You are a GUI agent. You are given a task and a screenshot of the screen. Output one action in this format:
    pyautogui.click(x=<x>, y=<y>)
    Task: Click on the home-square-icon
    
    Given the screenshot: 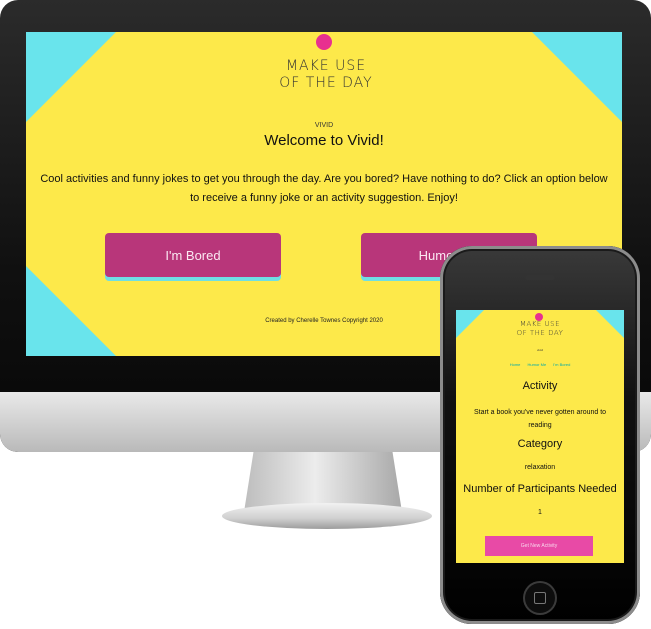 What is the action you would take?
    pyautogui.click(x=540, y=598)
    